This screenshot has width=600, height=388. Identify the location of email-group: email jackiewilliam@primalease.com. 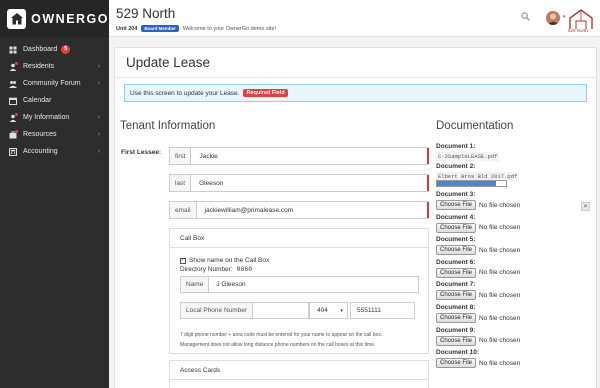
(299, 210).